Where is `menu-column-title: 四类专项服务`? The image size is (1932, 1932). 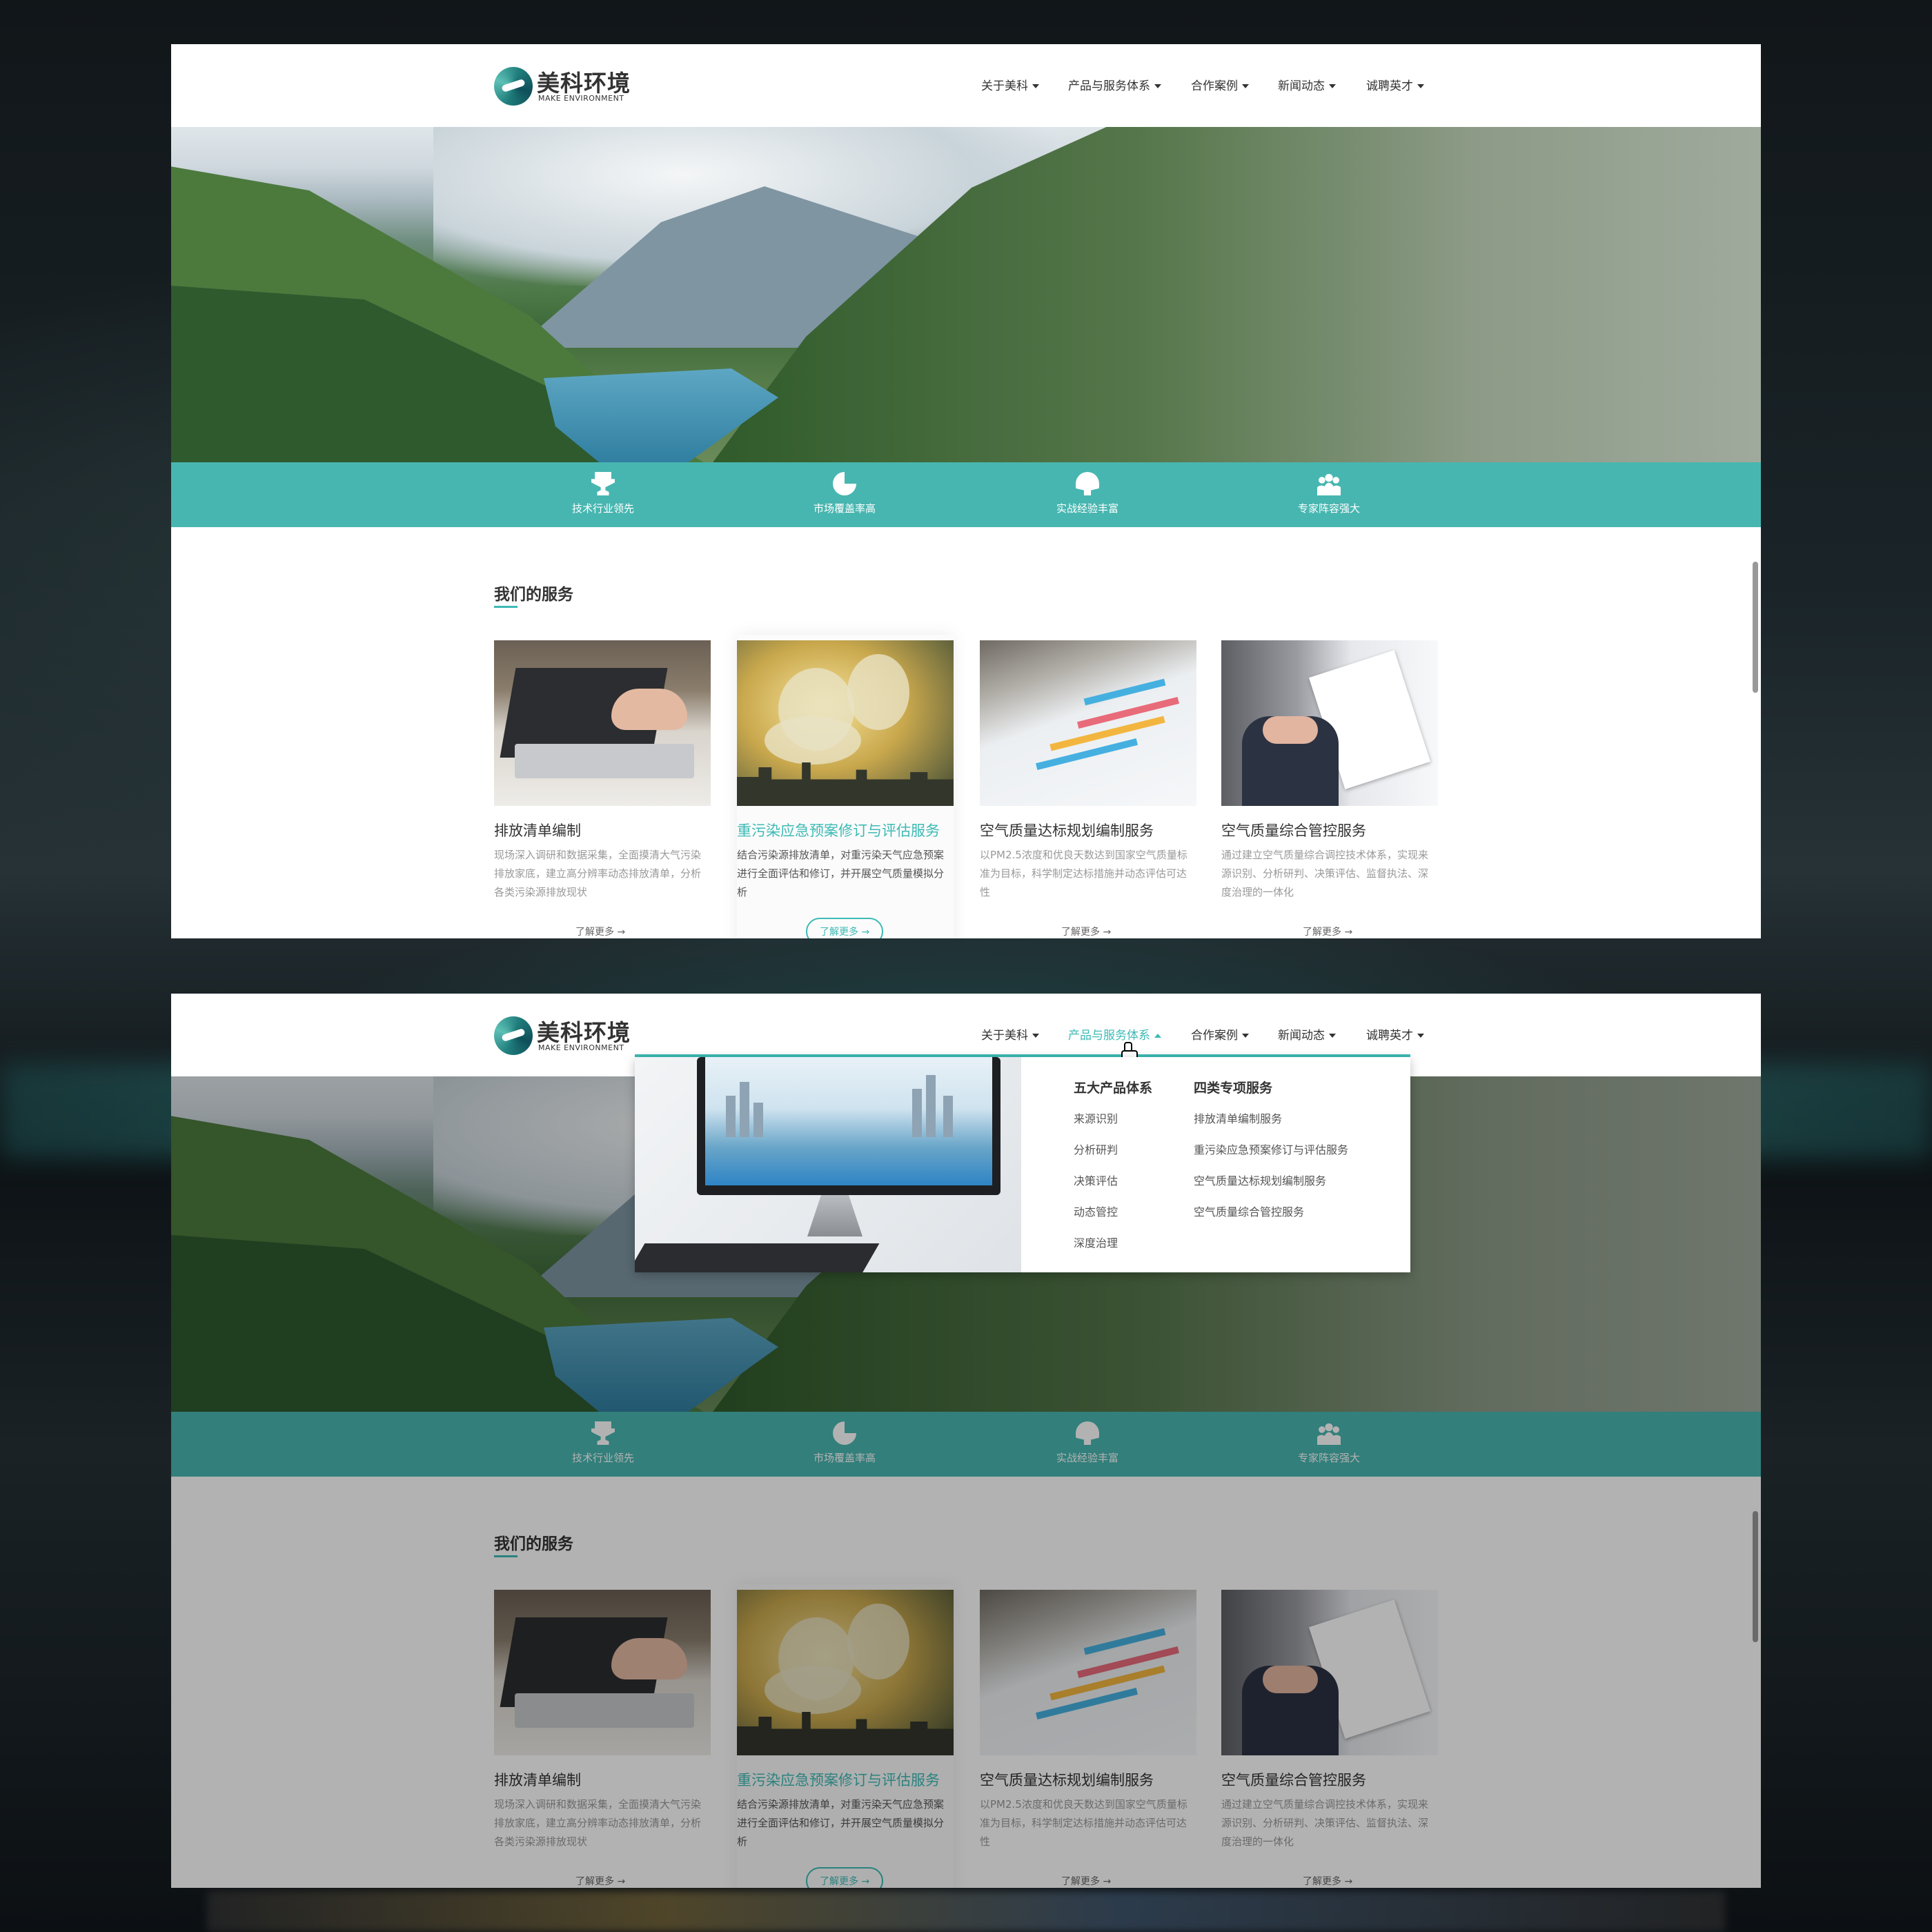 menu-column-title: 四类专项服务 is located at coordinates (1233, 1088).